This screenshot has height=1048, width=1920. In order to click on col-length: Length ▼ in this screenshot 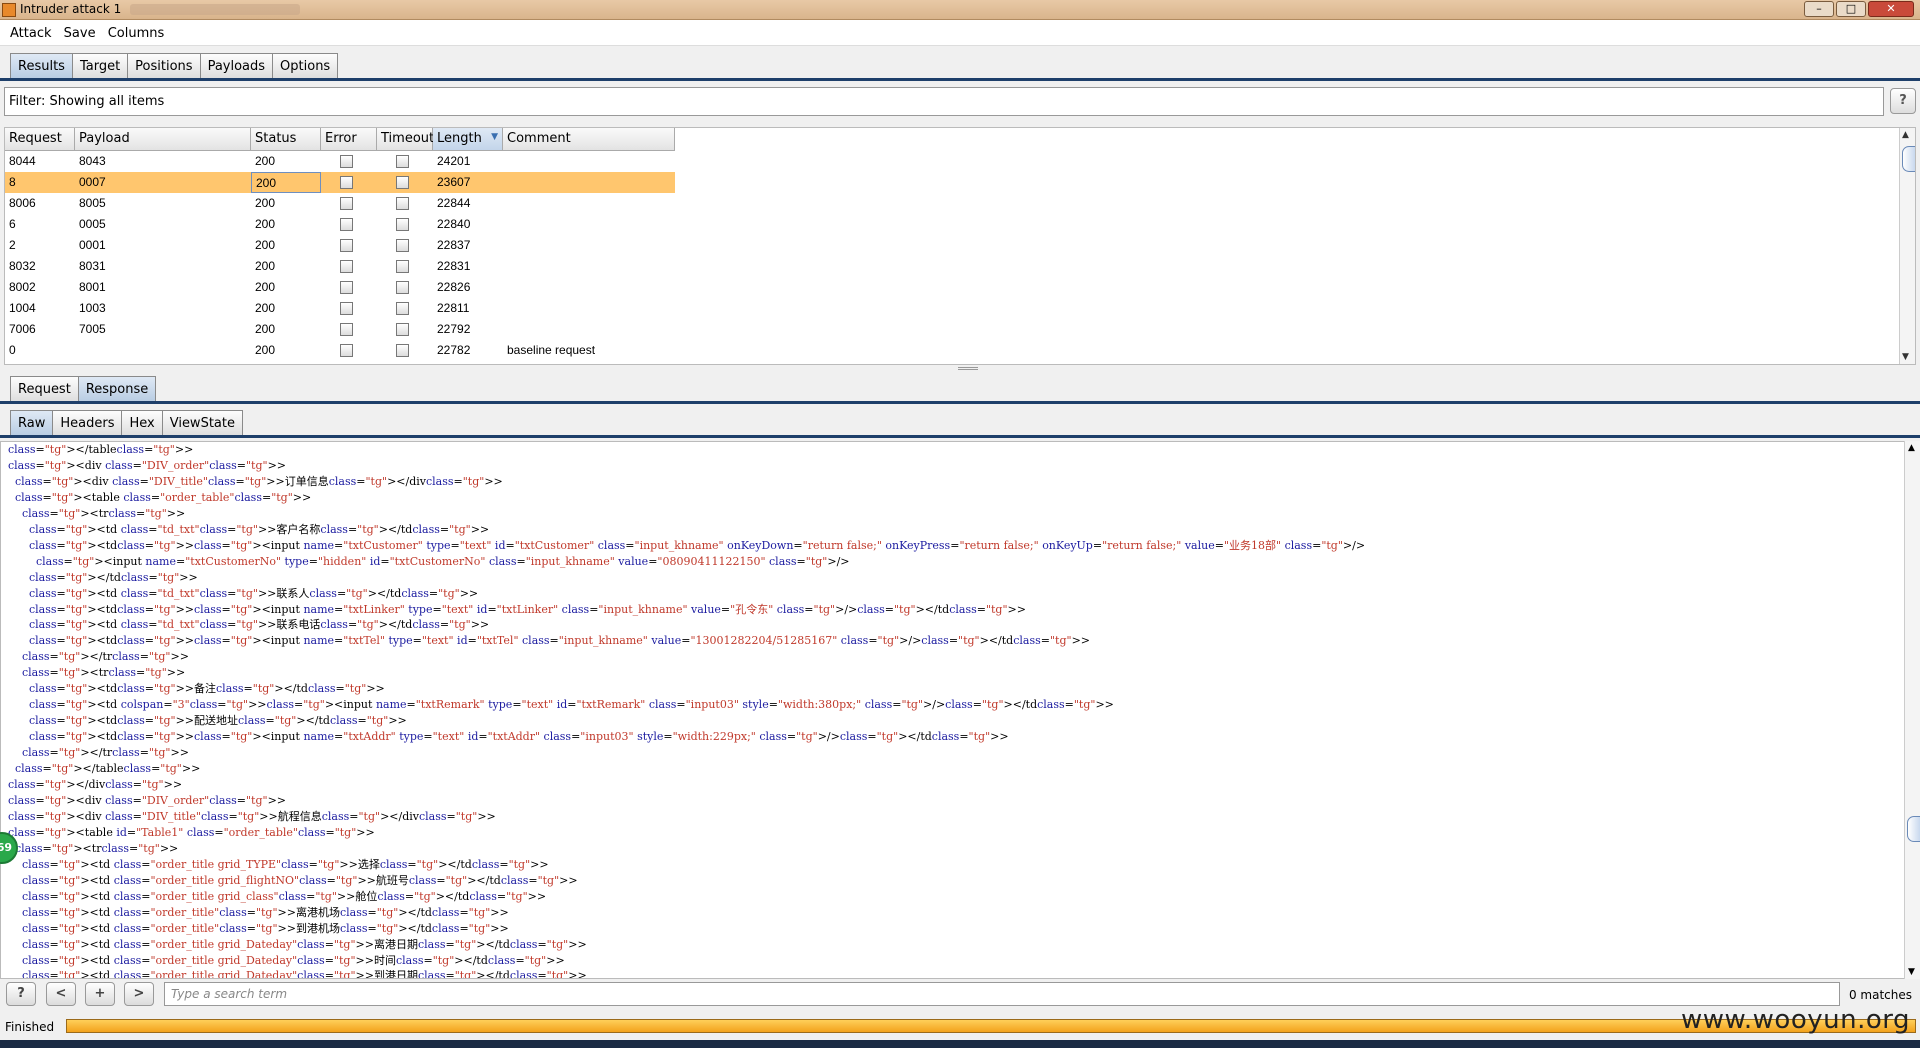, I will do `click(468, 139)`.